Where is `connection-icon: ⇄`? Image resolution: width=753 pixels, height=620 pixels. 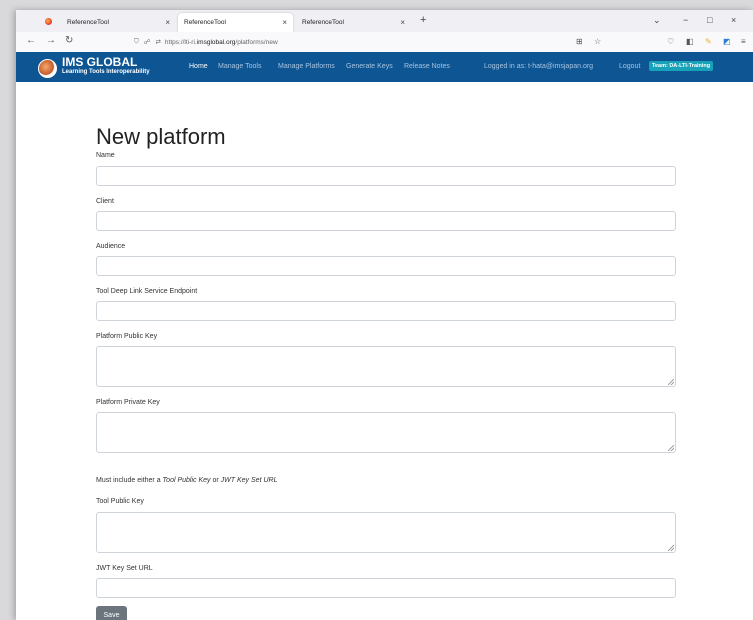
connection-icon: ⇄ is located at coordinates (157, 42).